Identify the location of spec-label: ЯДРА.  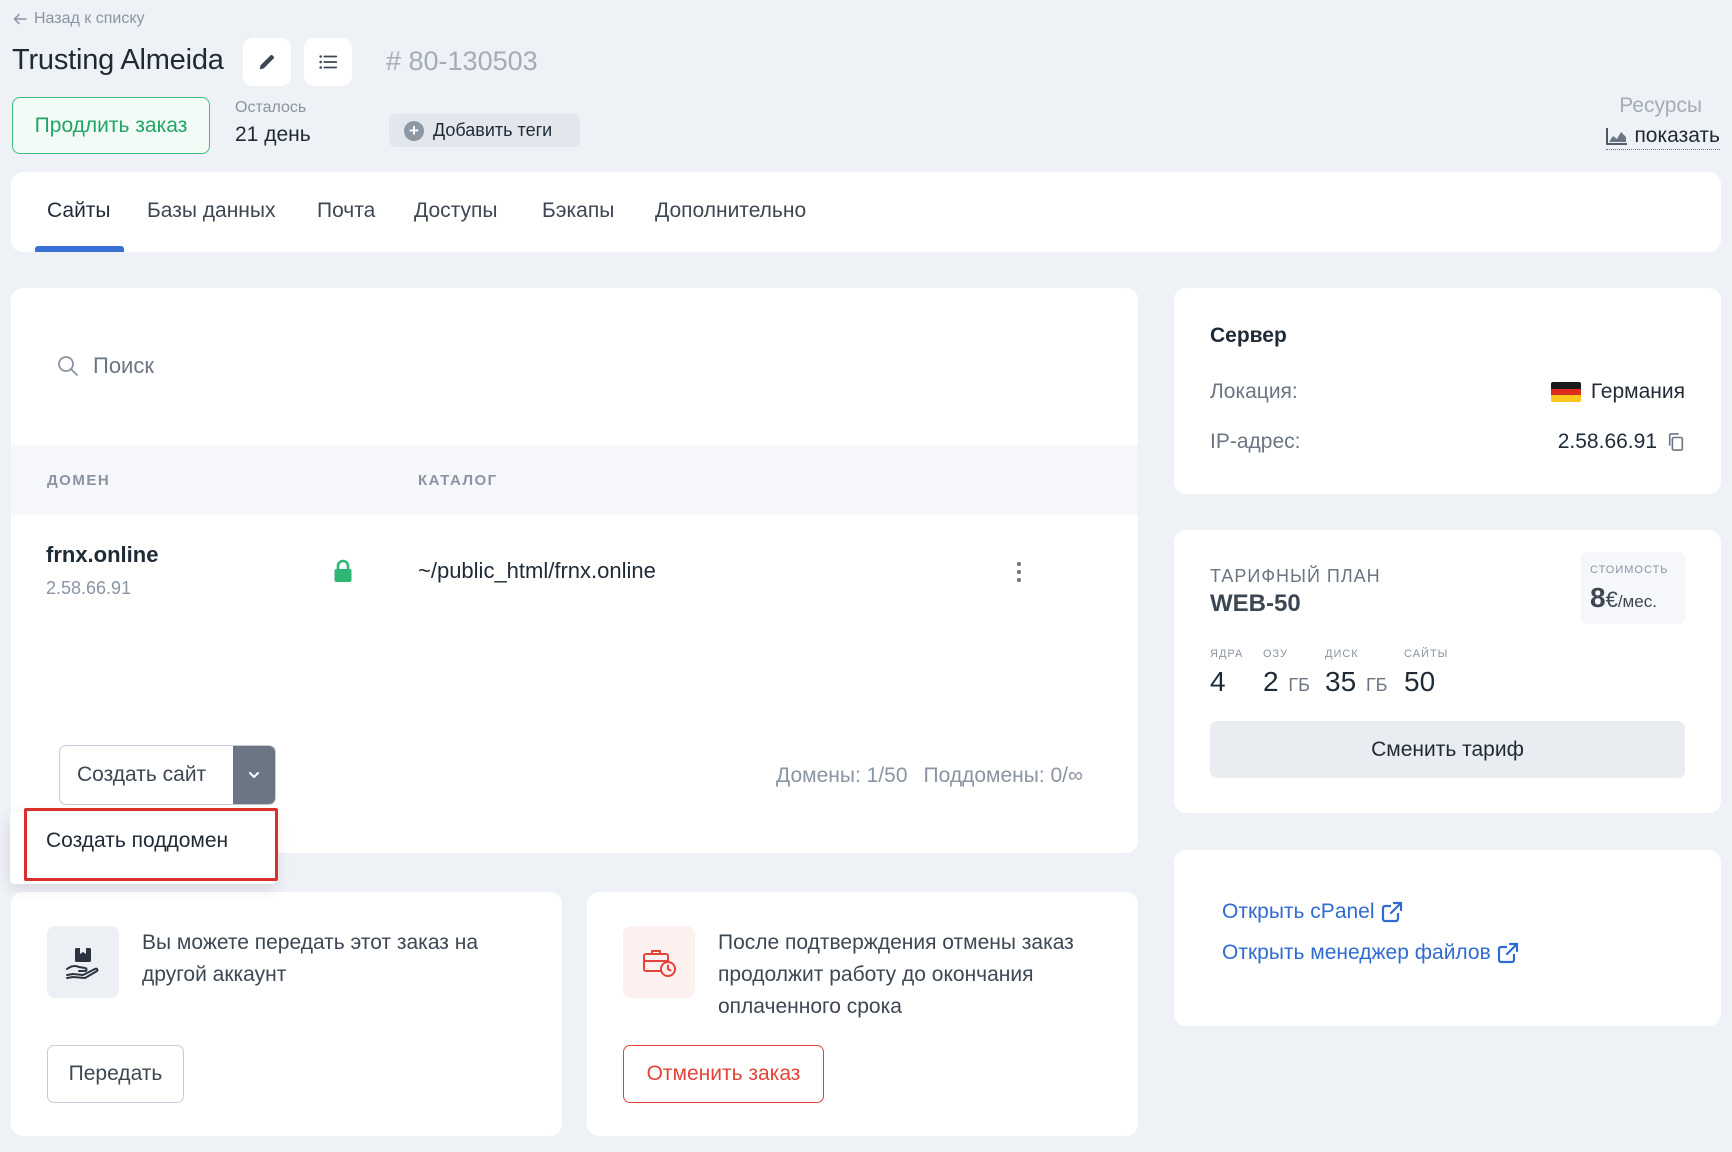
(1227, 654).